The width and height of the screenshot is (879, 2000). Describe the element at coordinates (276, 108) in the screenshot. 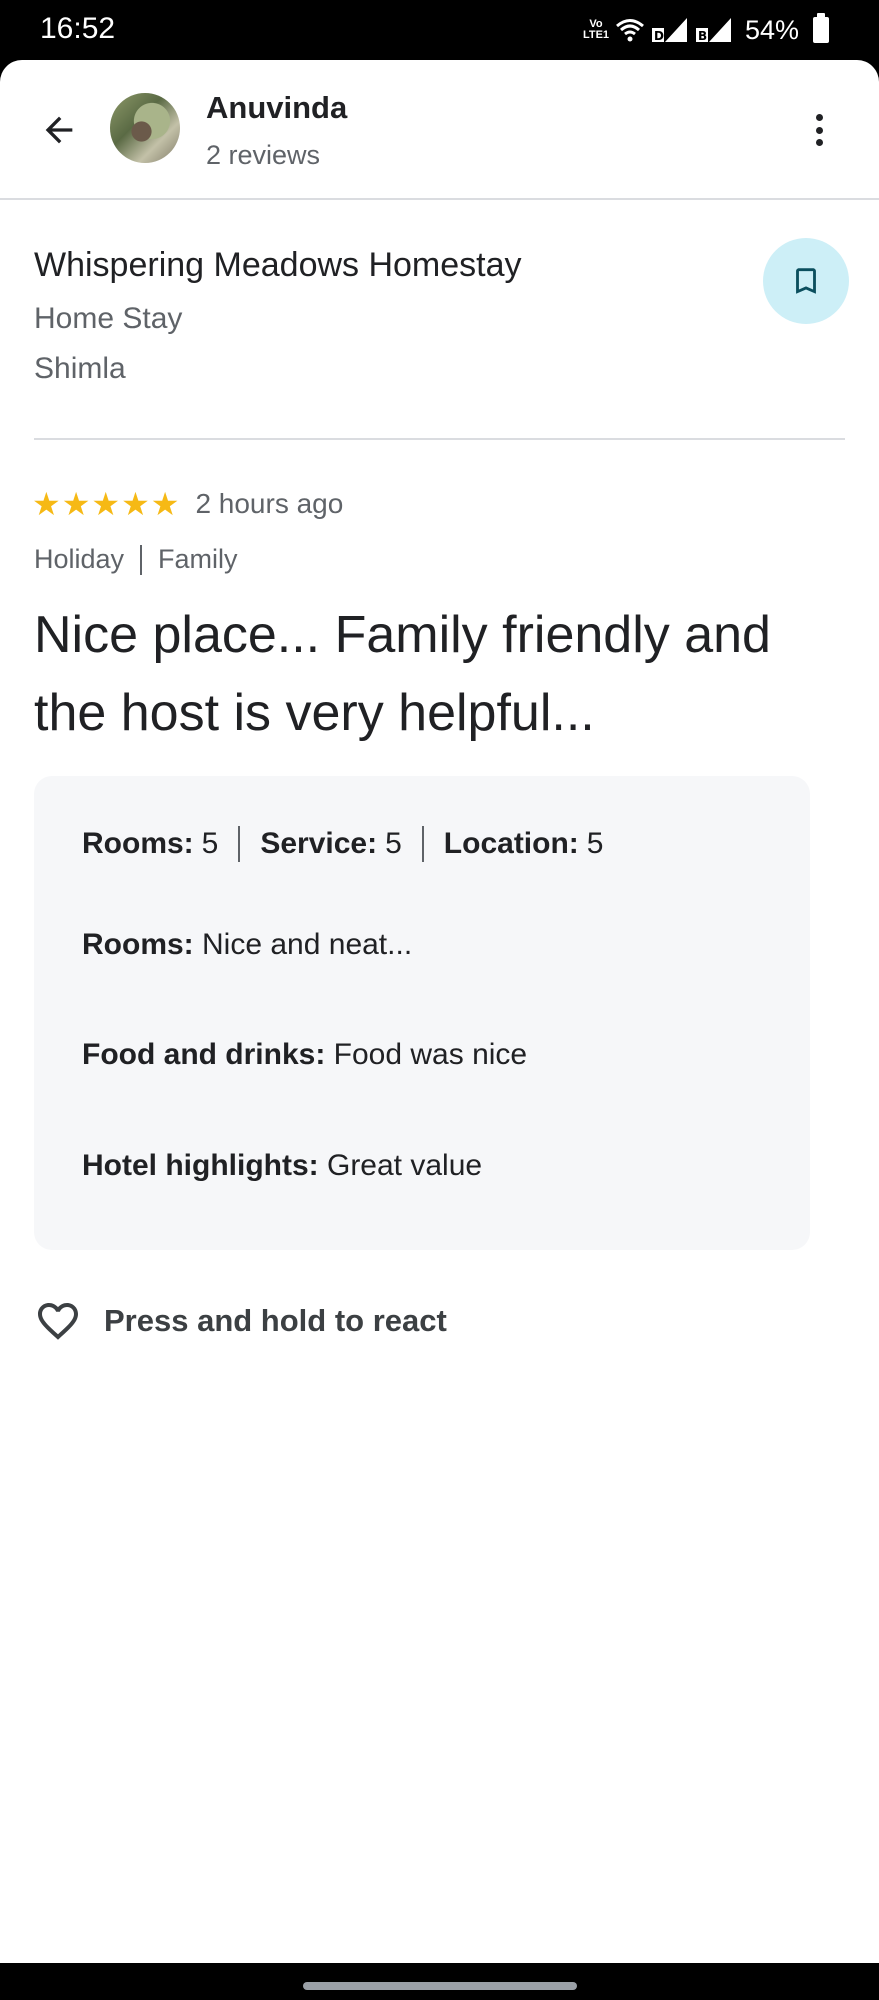

I see `reviewer-name: Anuvinda` at that location.